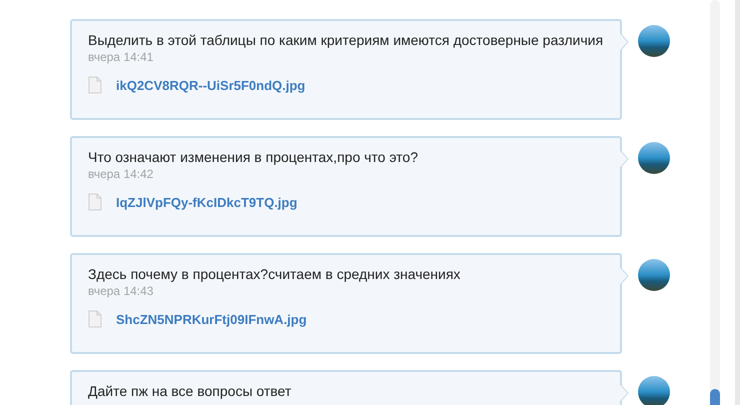 The width and height of the screenshot is (740, 405). What do you see at coordinates (715, 397) in the screenshot?
I see `scrollbar-thumb` at bounding box center [715, 397].